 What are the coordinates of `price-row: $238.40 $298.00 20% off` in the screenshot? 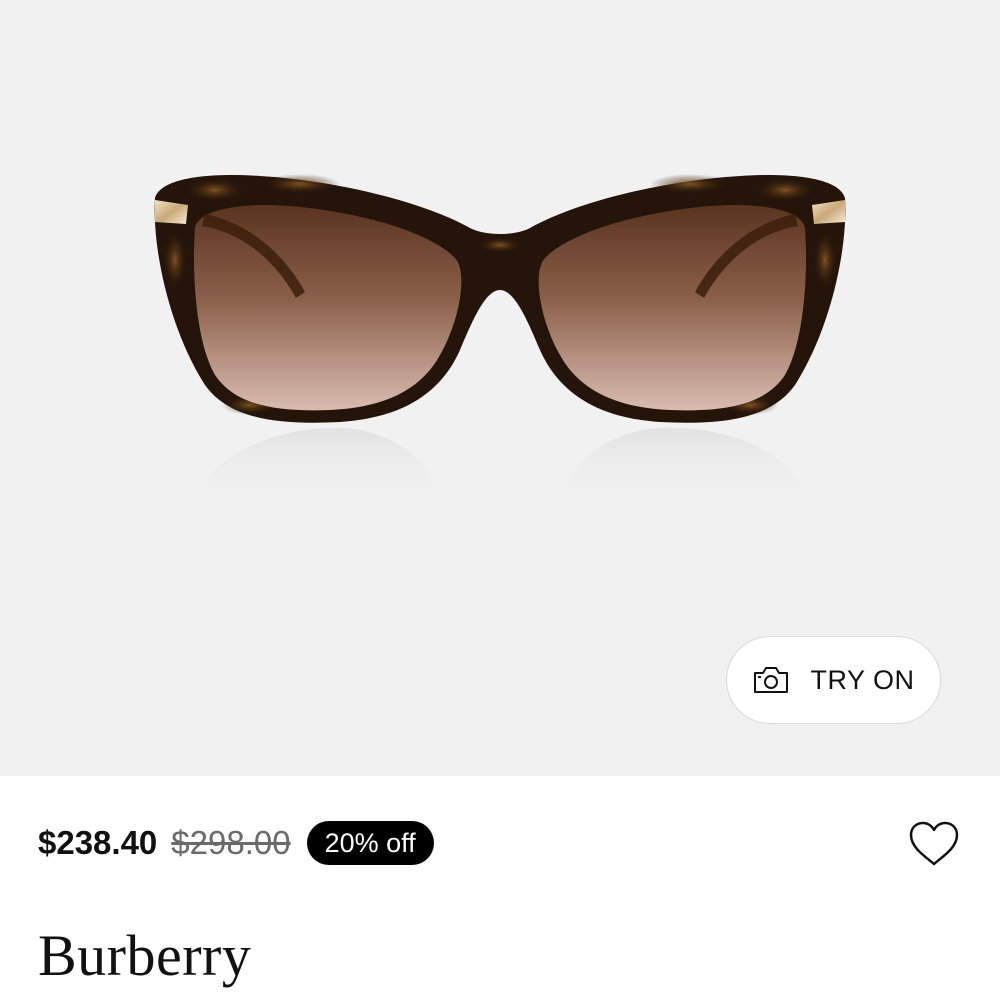 It's located at (236, 843).